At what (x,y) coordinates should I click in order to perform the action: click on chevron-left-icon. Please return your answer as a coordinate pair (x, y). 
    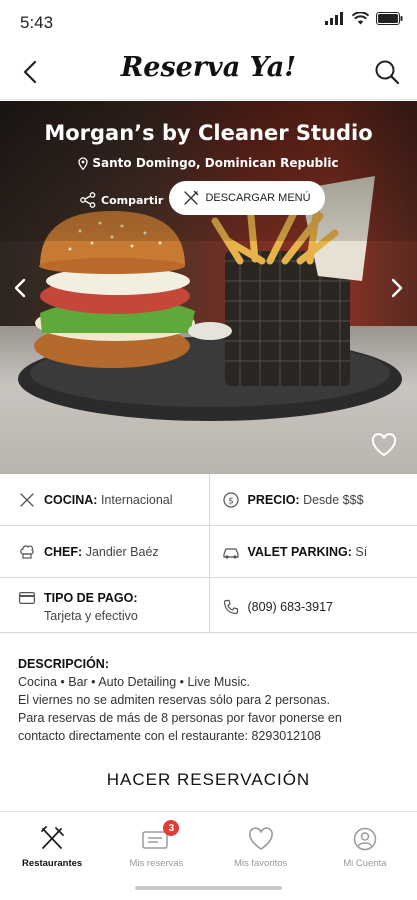
    Looking at the image, I should click on (20, 288).